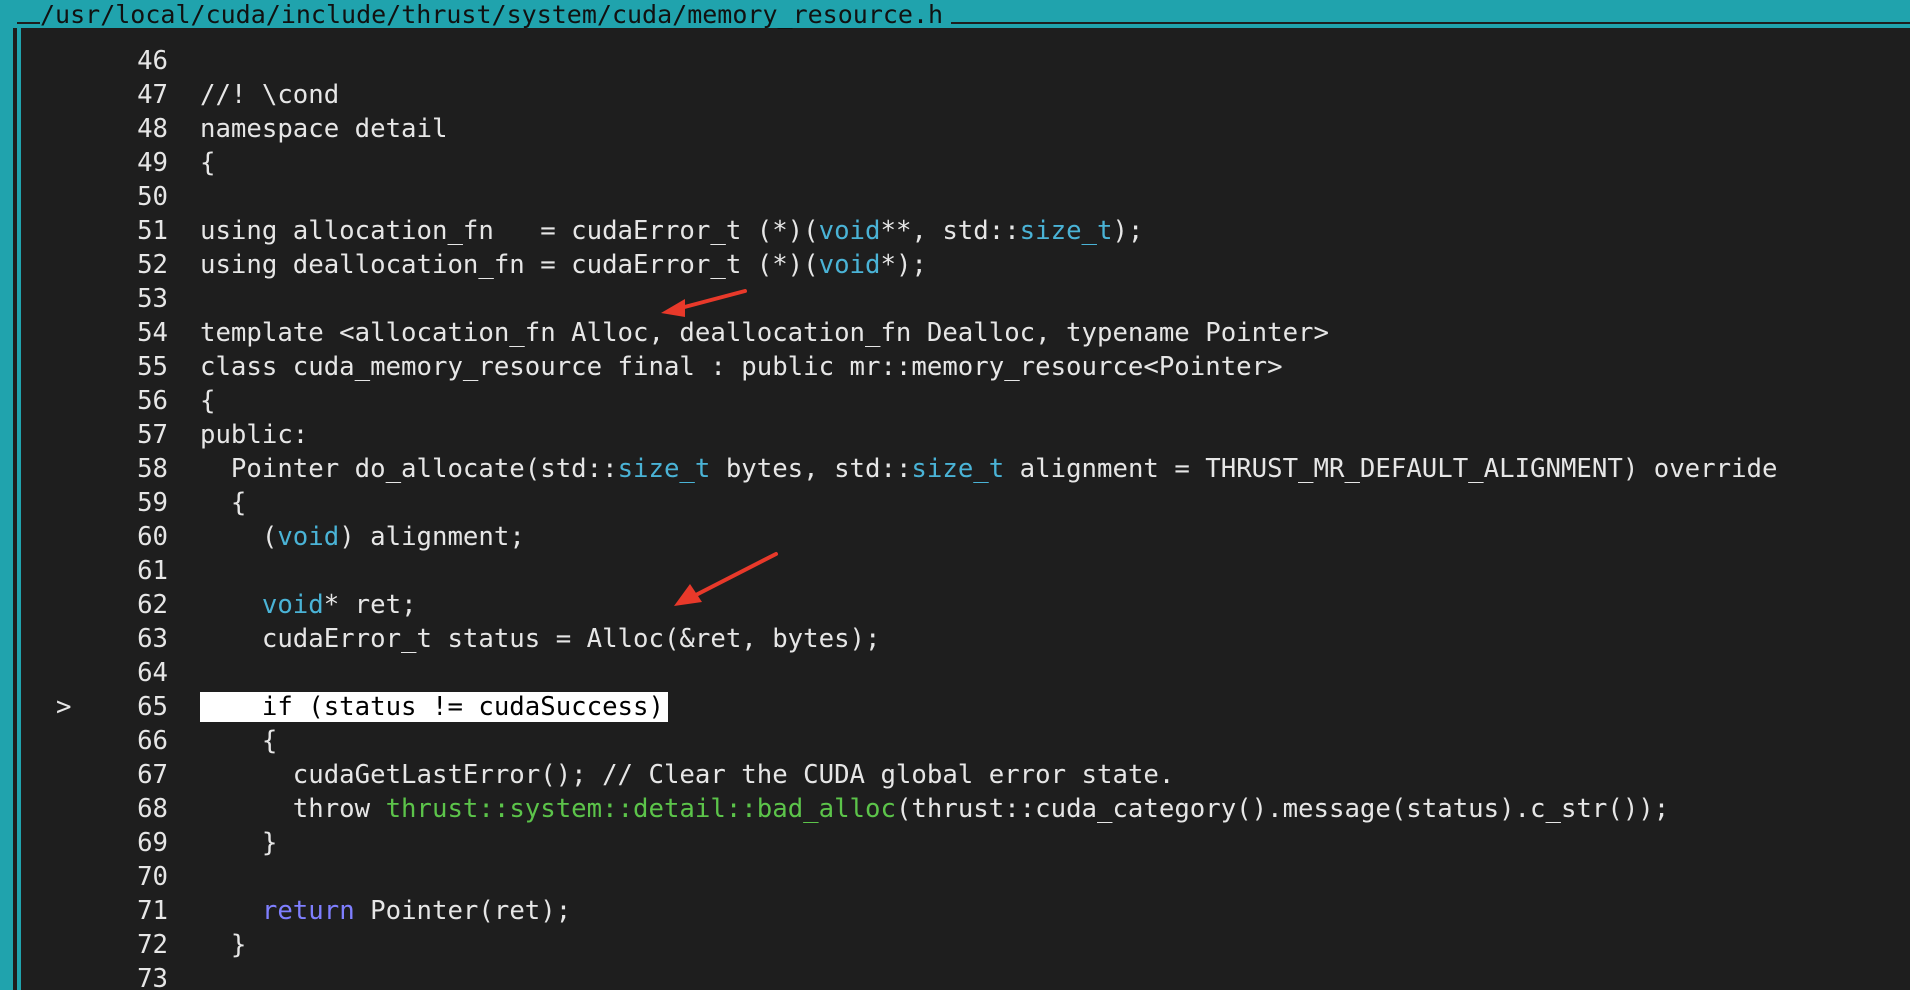 Image resolution: width=1910 pixels, height=990 pixels. I want to click on code-line: 64, so click(955, 673).